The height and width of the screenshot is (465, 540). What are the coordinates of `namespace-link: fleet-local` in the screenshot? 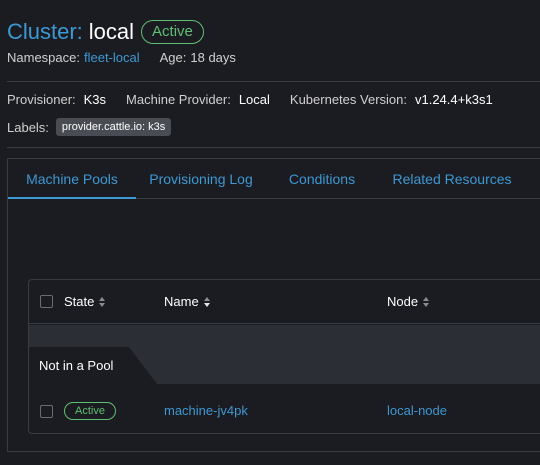 It's located at (112, 57).